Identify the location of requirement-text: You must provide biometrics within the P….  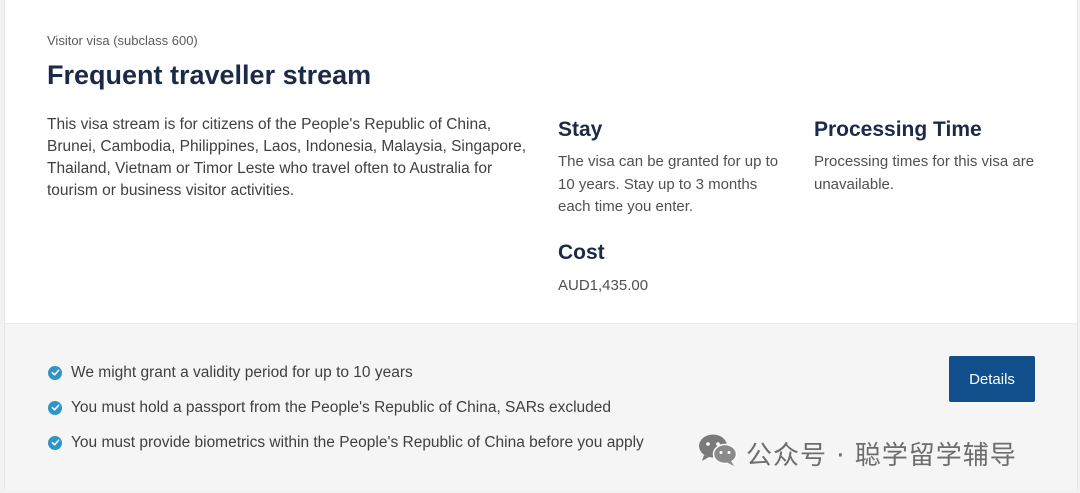
(357, 442).